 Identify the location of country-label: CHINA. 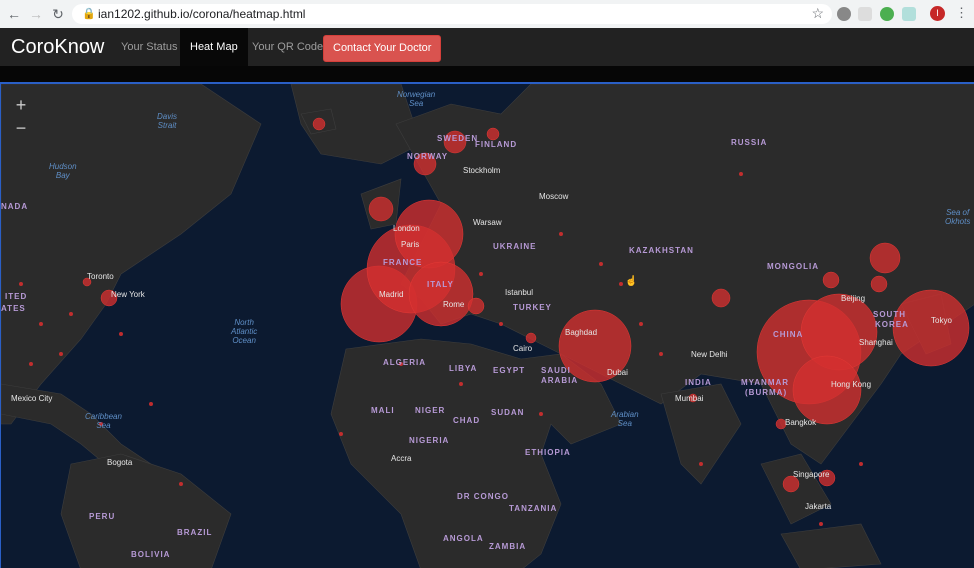
(788, 334).